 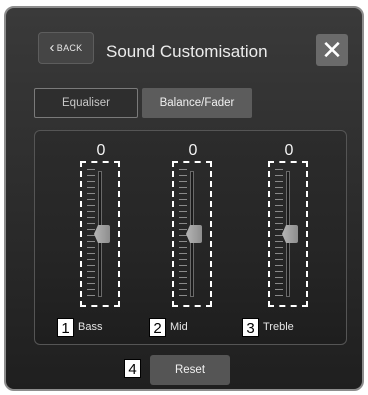 I want to click on mid-value: 0, so click(x=193, y=150).